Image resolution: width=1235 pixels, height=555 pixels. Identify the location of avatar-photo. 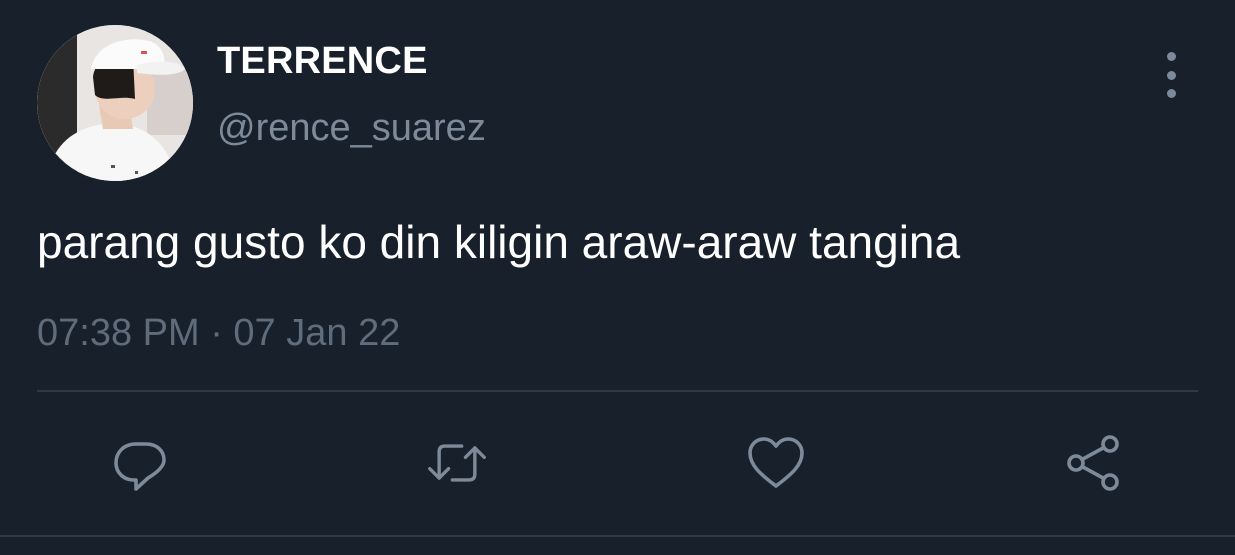
(115, 103).